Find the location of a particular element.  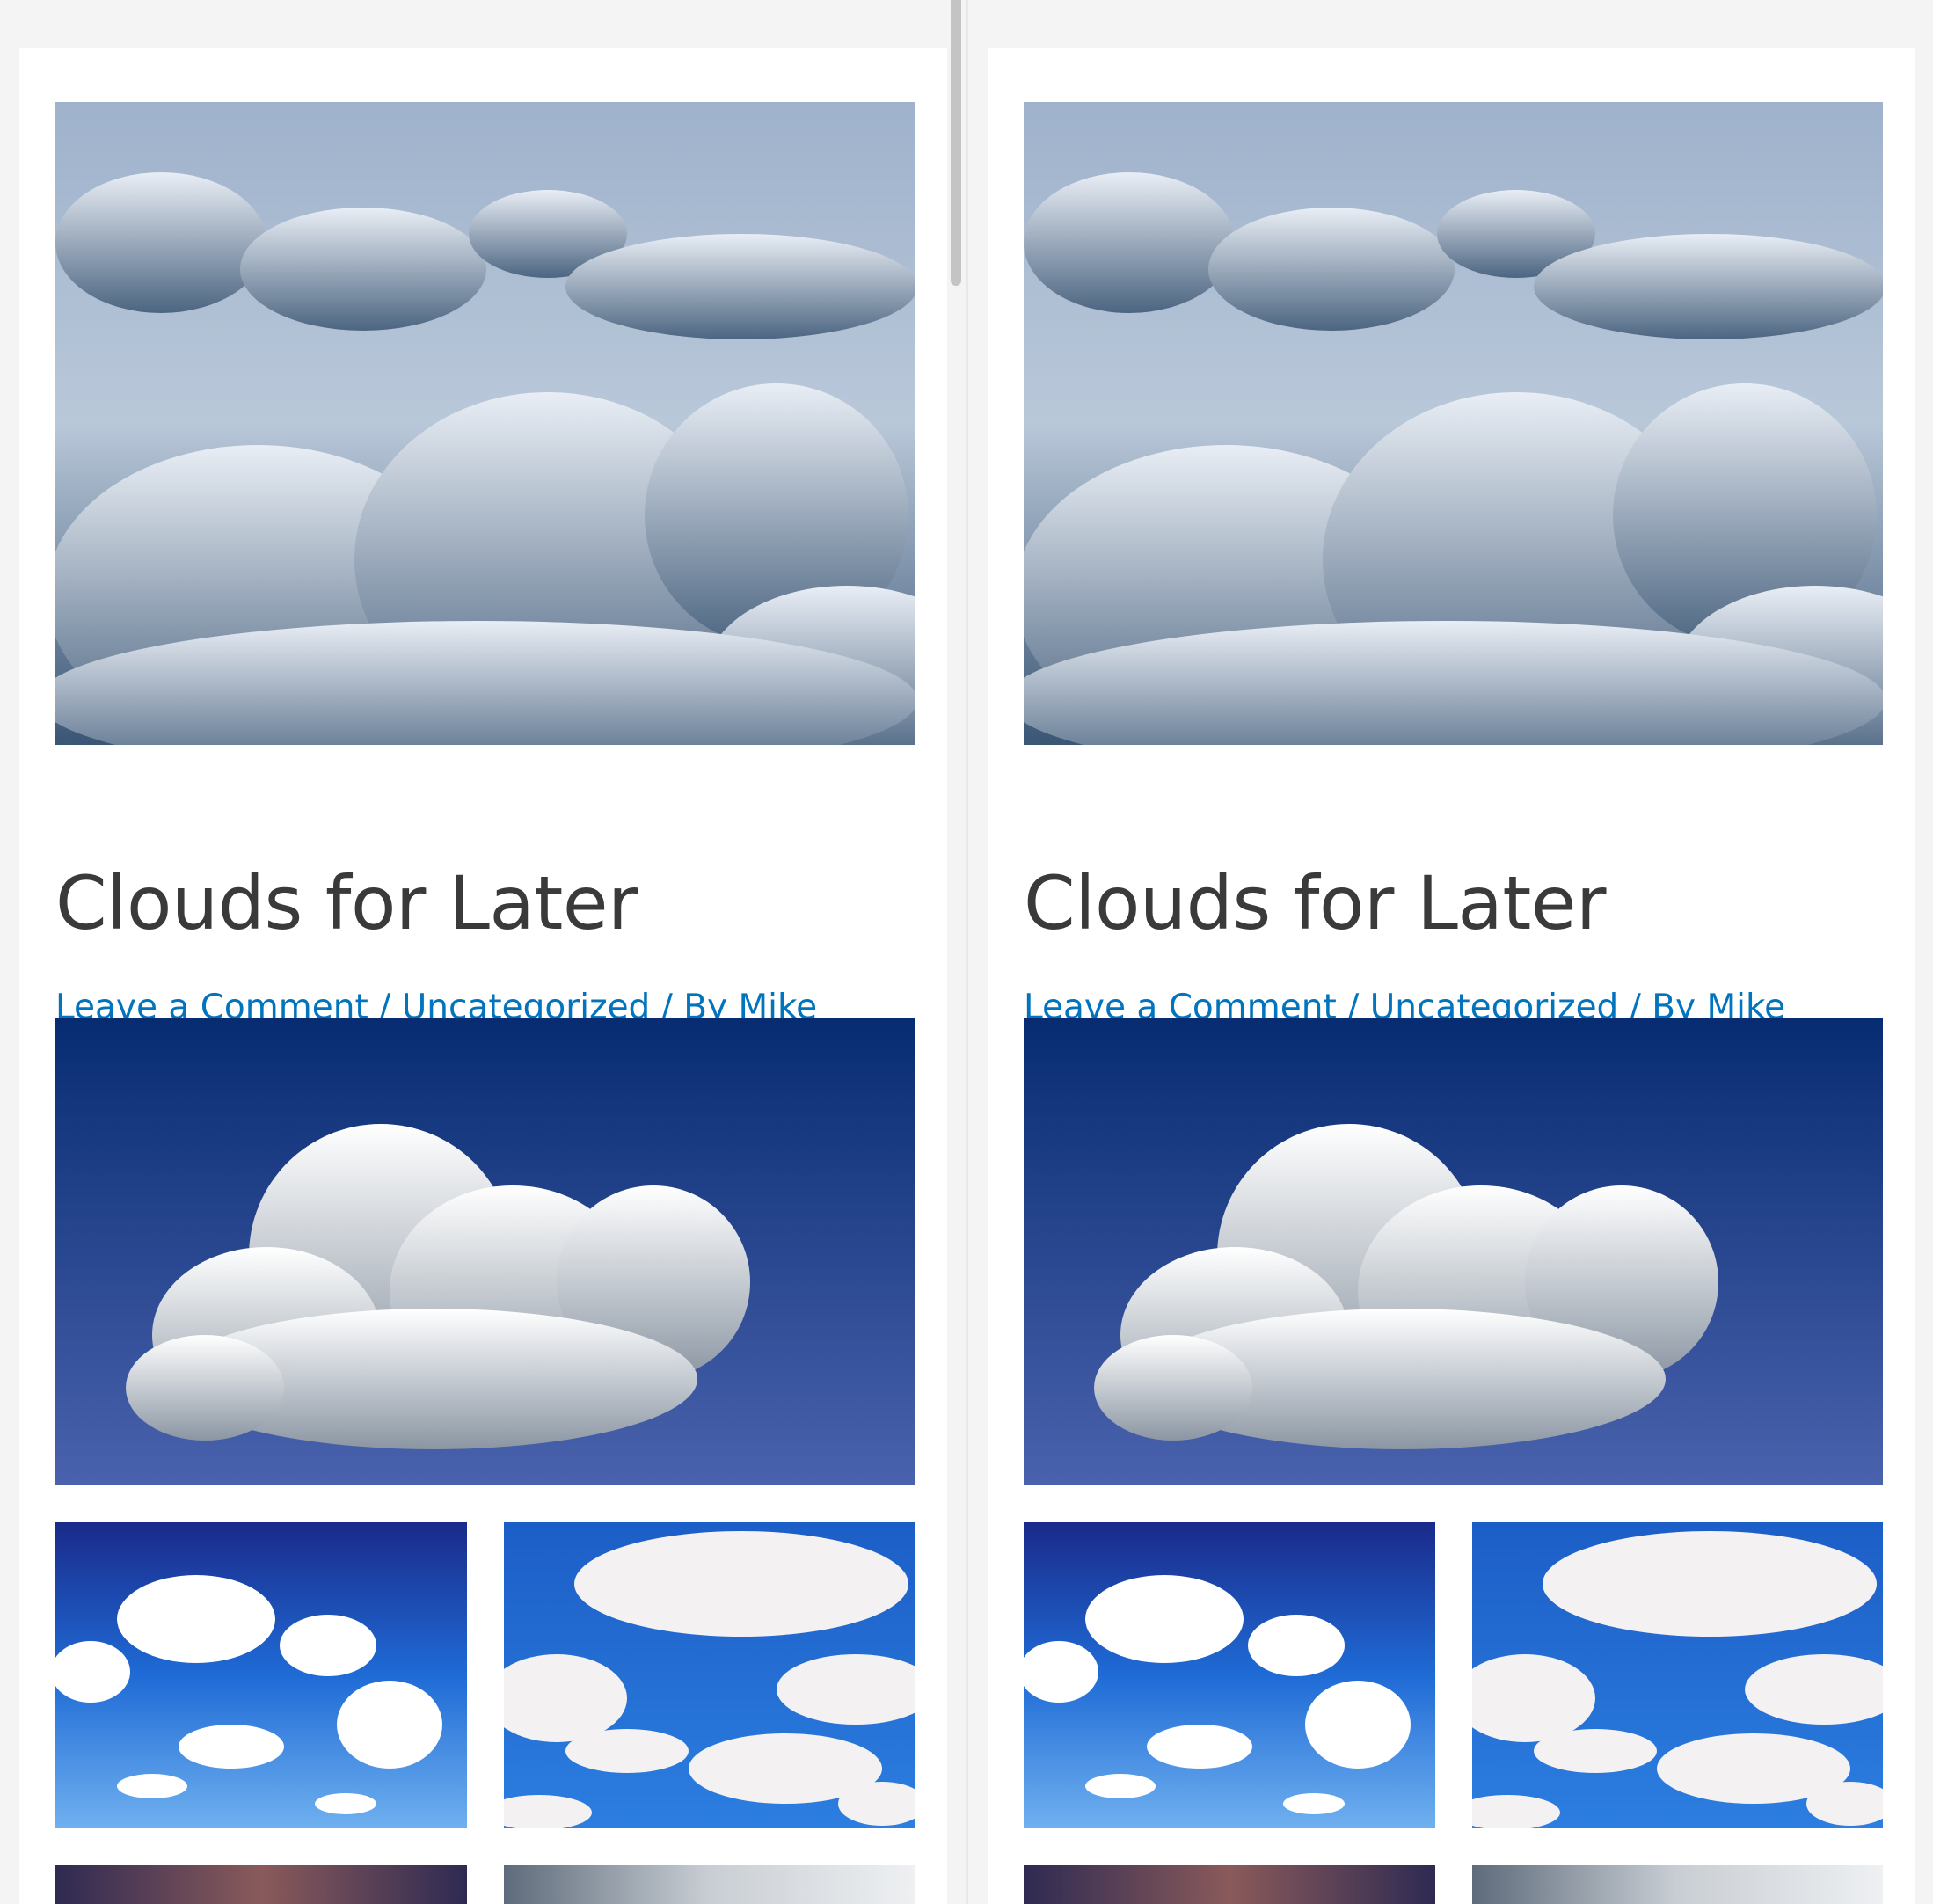

scrollbar-thumb is located at coordinates (956, 143).